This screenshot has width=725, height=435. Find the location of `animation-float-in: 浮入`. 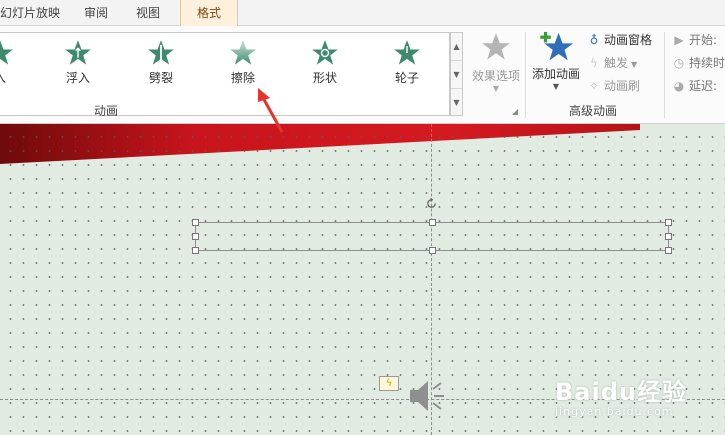

animation-float-in: 浮入 is located at coordinates (78, 69).